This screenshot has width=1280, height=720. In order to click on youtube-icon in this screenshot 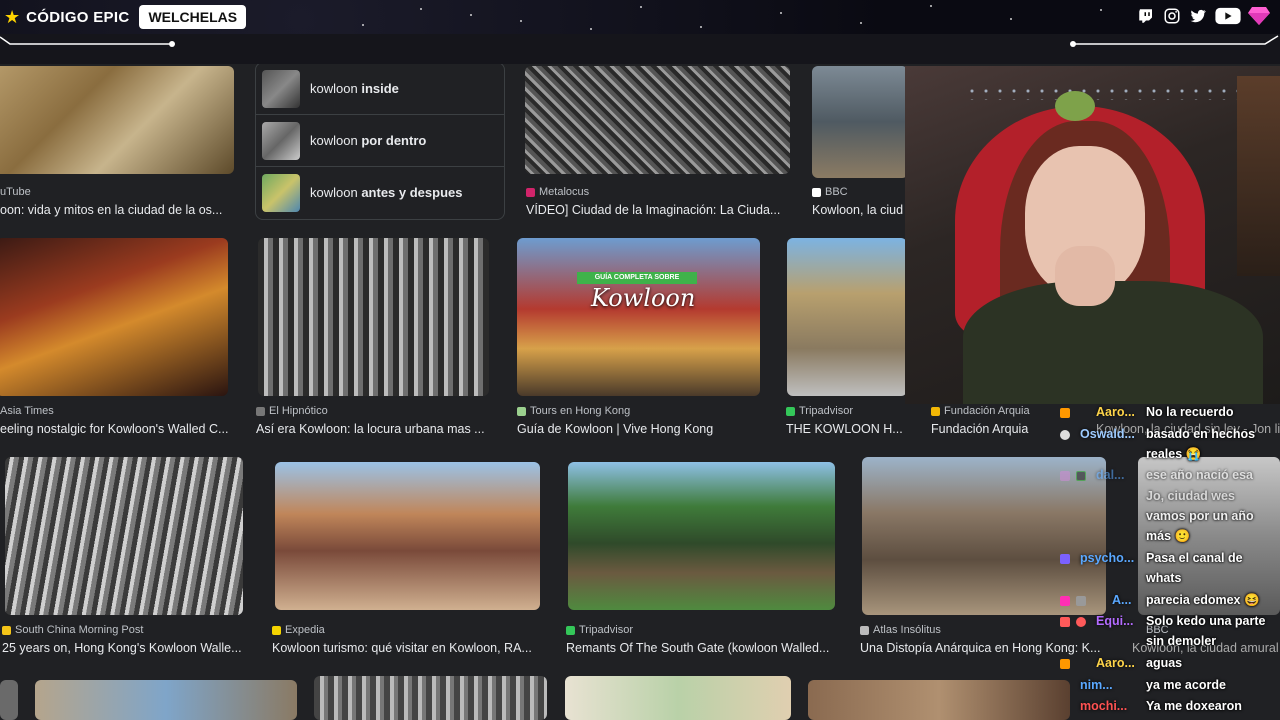, I will do `click(1228, 16)`.